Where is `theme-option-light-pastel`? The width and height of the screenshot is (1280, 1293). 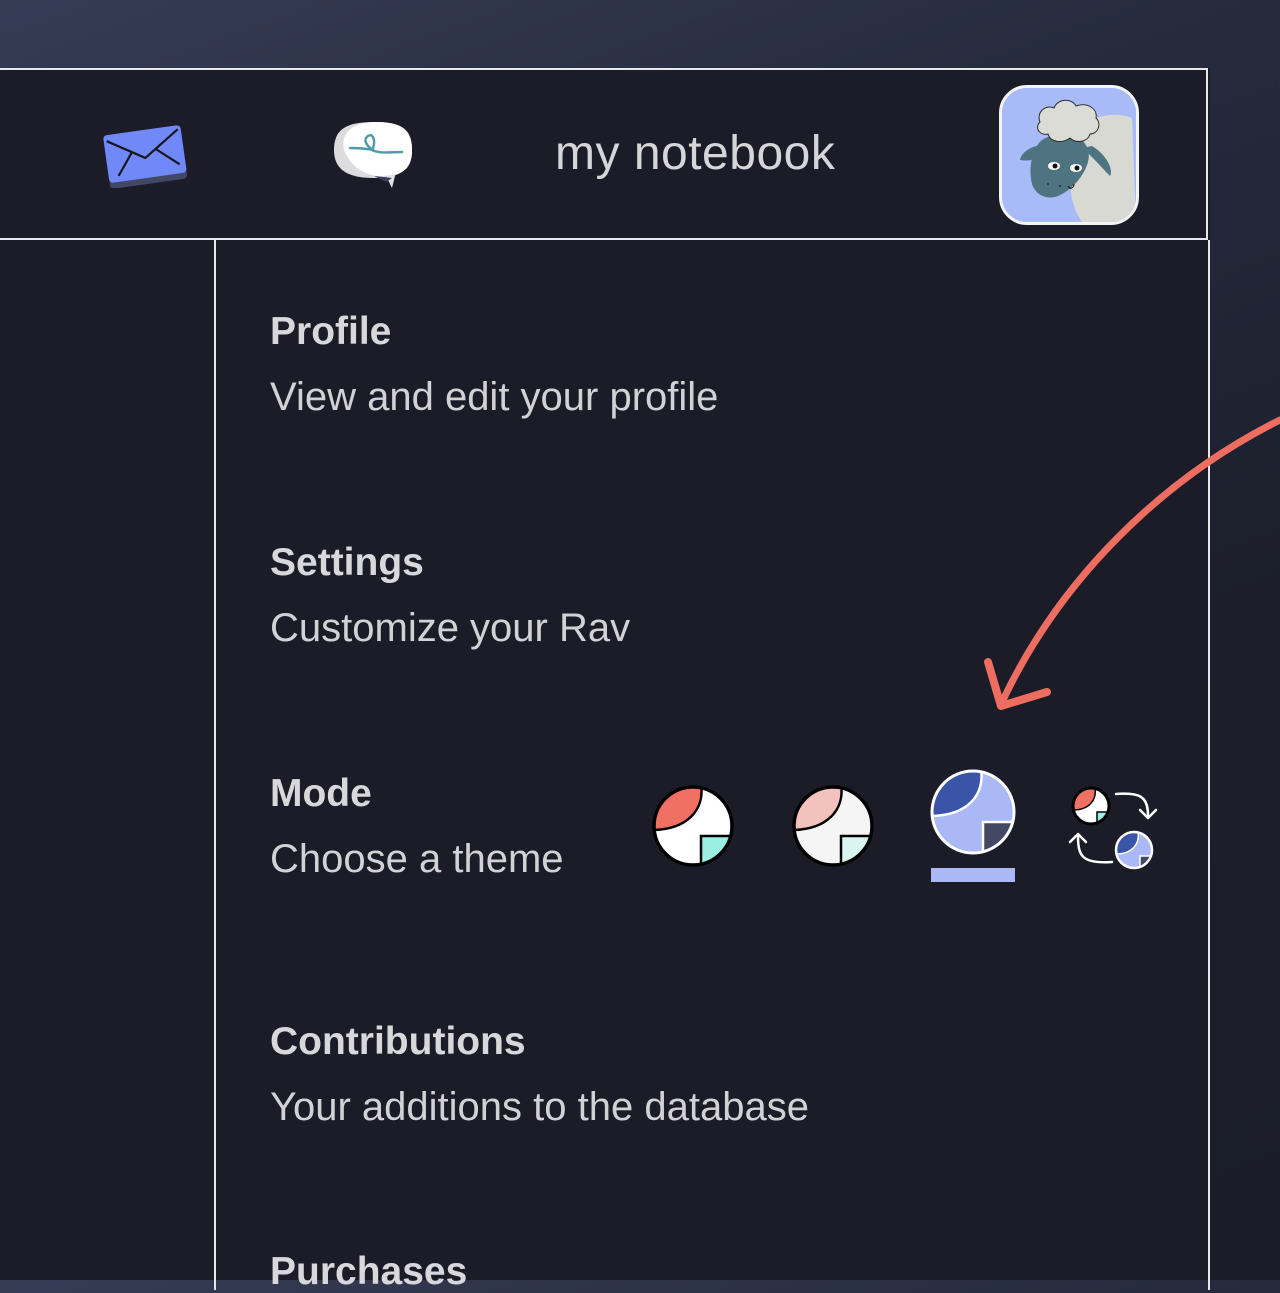
theme-option-light-pastel is located at coordinates (833, 826).